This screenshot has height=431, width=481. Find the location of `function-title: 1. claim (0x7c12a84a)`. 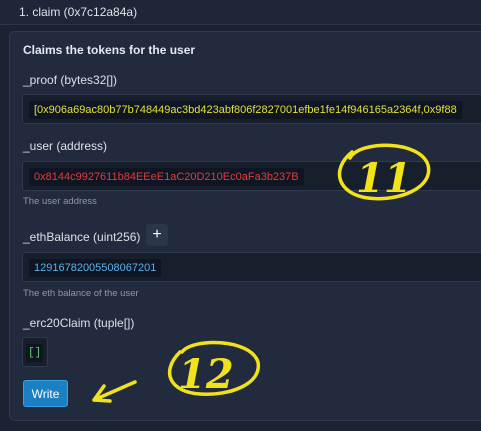

function-title: 1. claim (0x7c12a84a) is located at coordinates (78, 12).